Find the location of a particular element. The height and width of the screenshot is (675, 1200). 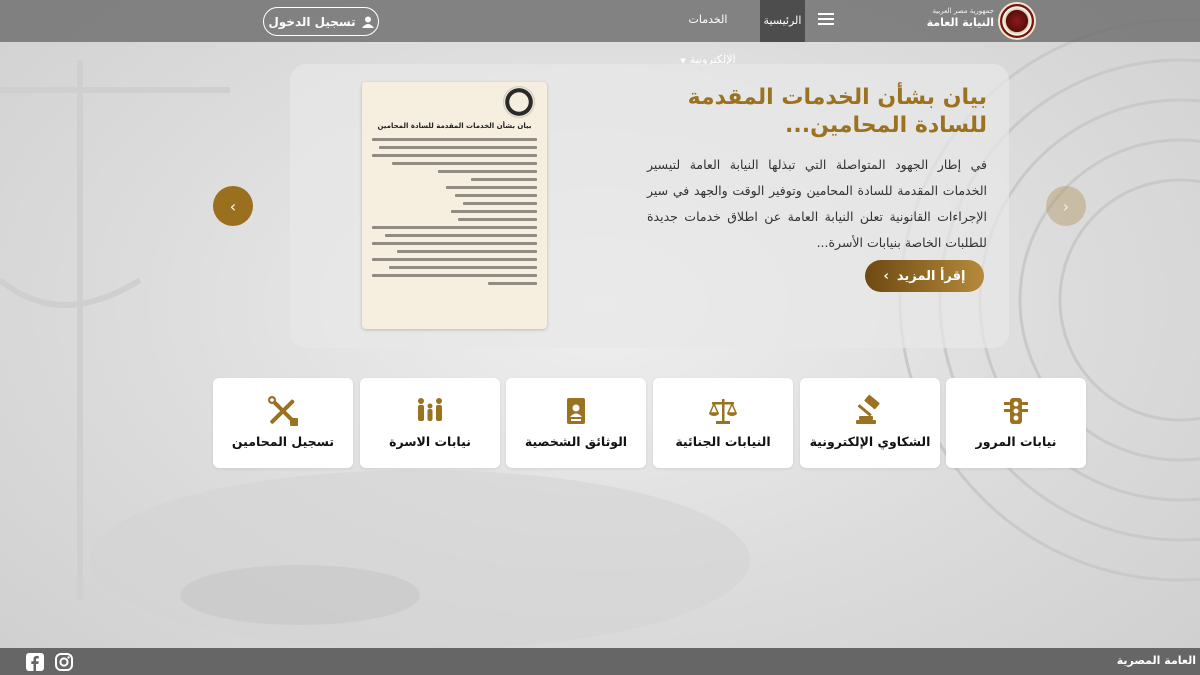

service-card-traffic: نيابات المرور is located at coordinates (1016, 423).